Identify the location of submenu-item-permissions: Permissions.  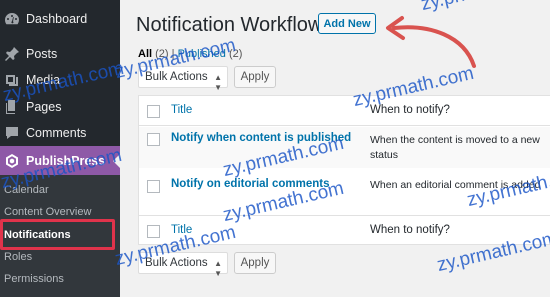
(34, 279).